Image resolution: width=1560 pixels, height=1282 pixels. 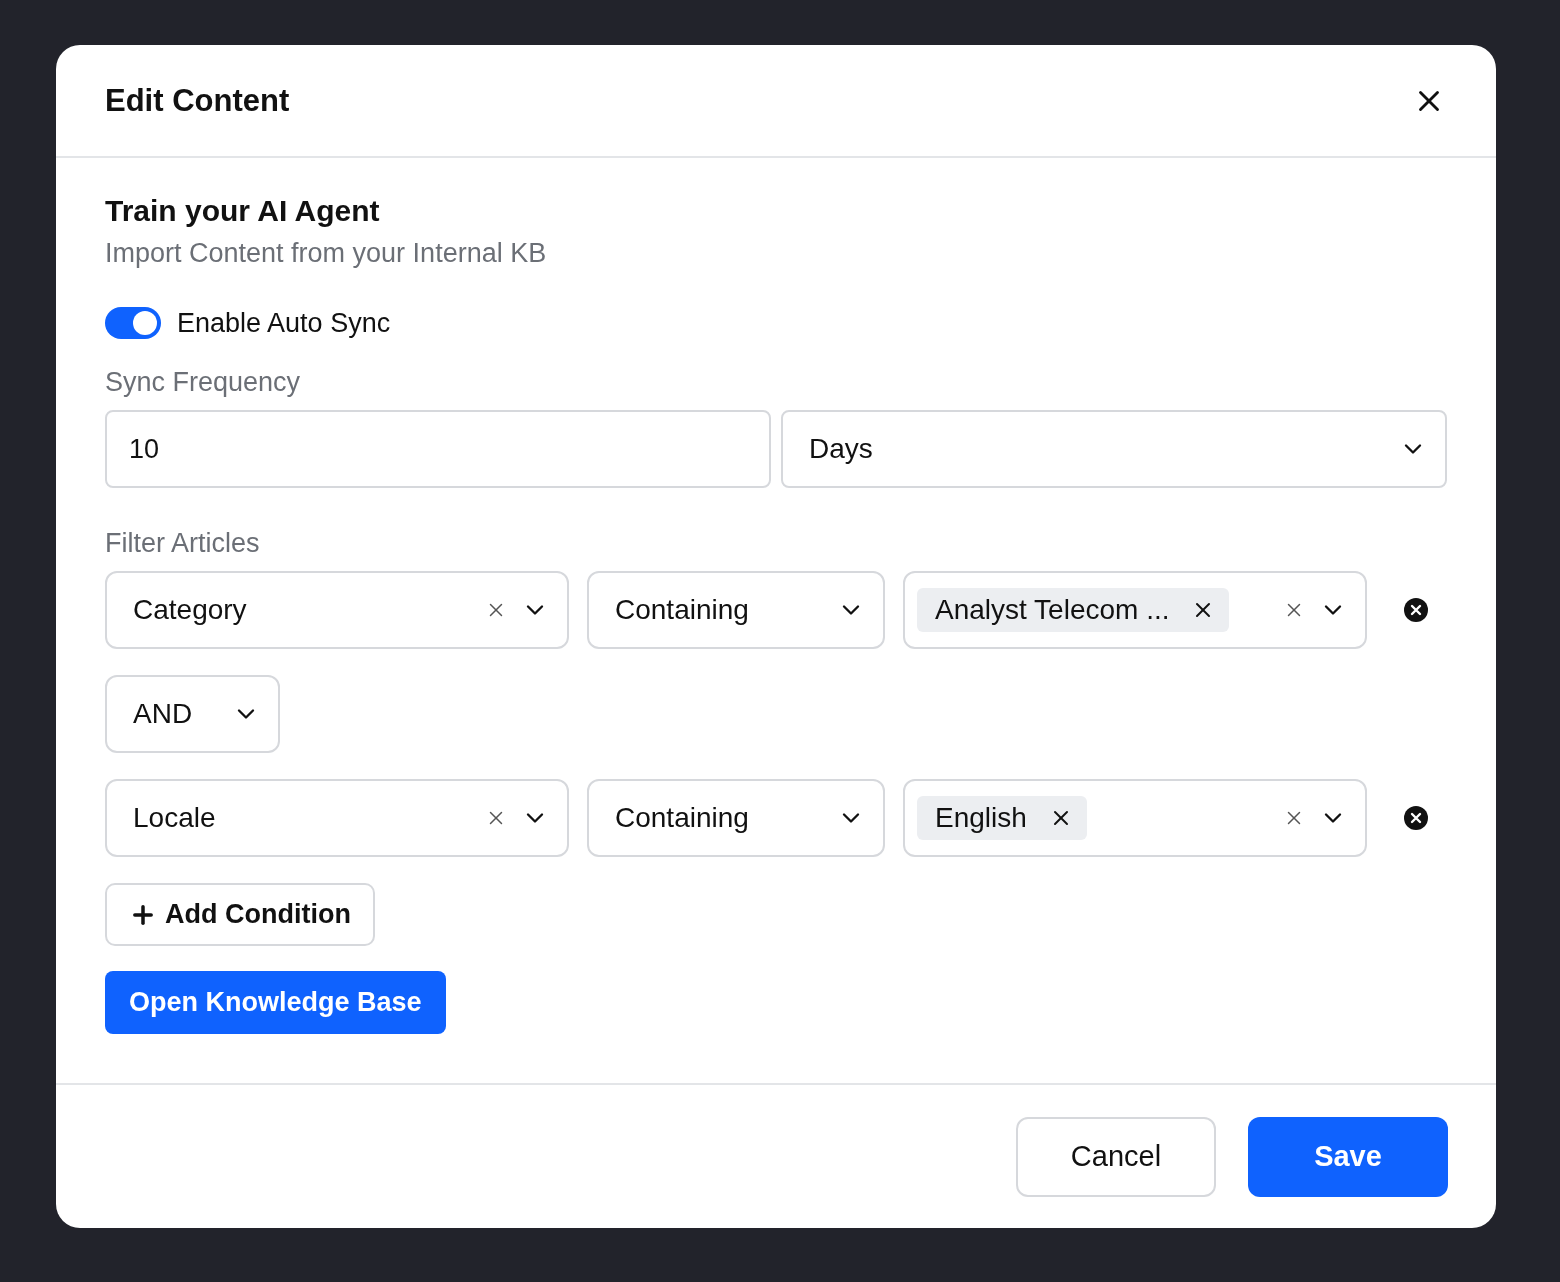 What do you see at coordinates (981, 818) in the screenshot?
I see `tag-label: English` at bounding box center [981, 818].